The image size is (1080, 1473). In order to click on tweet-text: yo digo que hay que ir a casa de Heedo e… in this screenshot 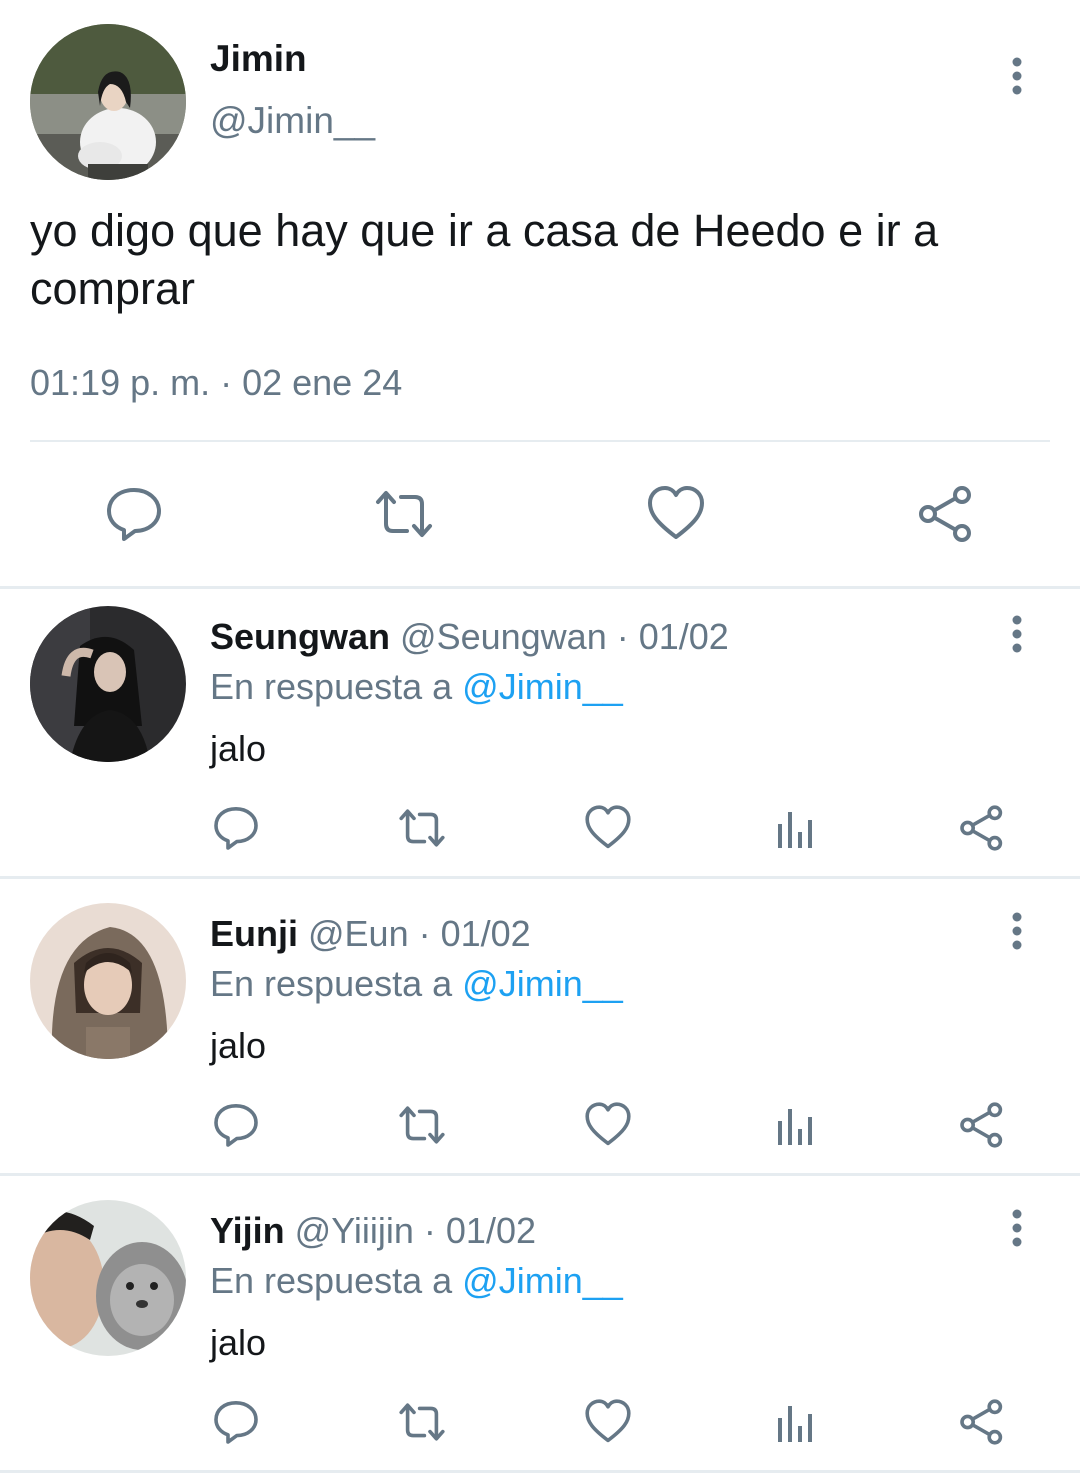, I will do `click(484, 259)`.